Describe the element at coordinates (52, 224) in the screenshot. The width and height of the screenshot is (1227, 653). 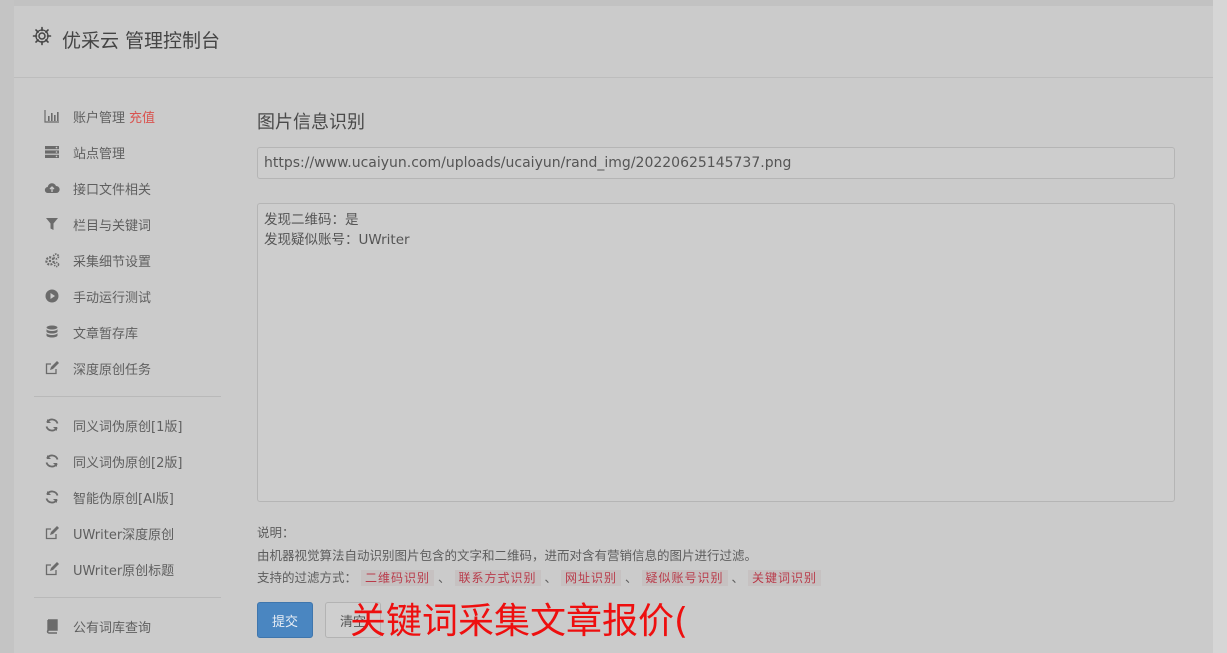
I see `filter-icon` at that location.